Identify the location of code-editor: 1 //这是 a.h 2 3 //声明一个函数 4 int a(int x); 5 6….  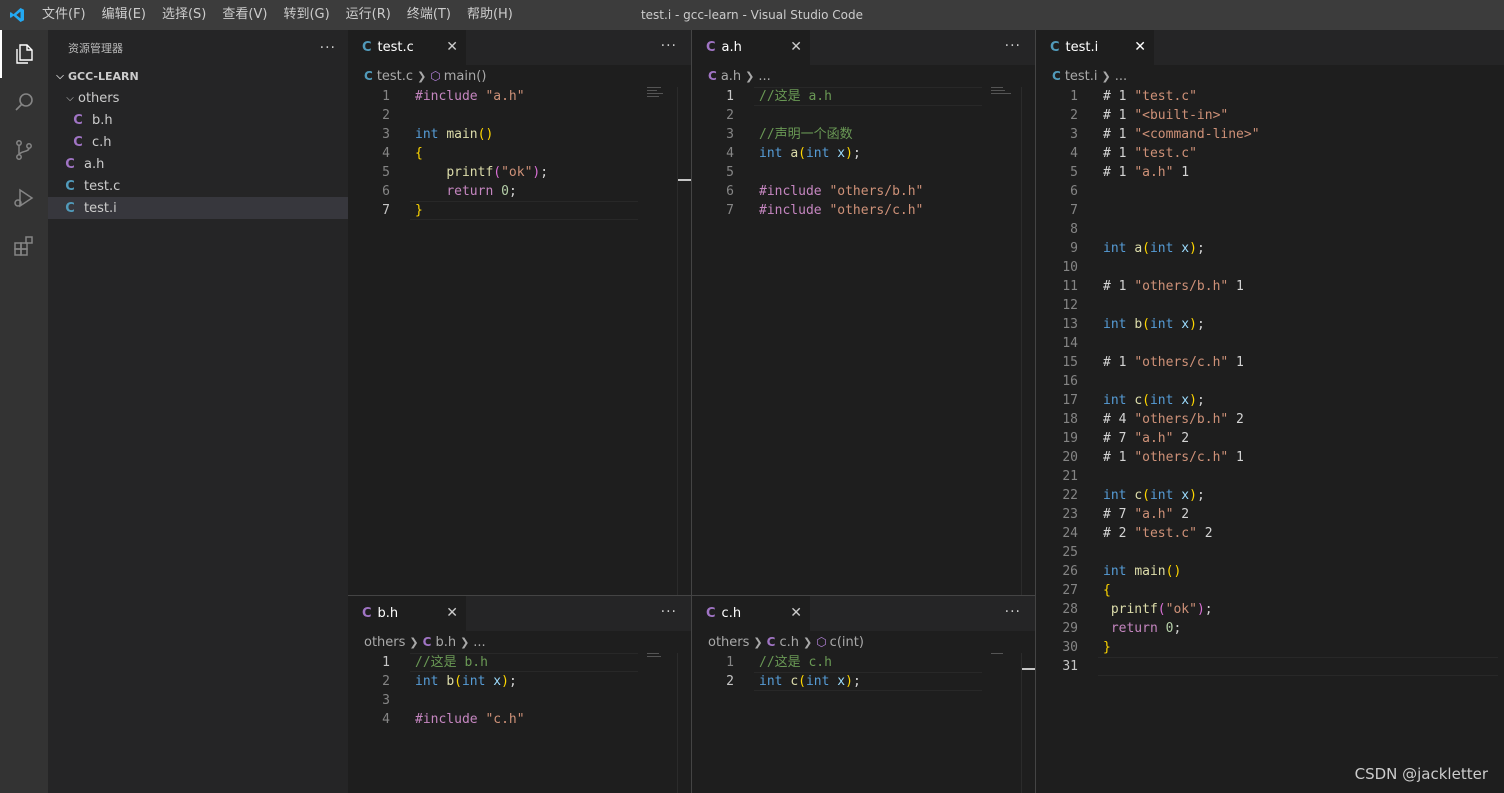
(863, 341).